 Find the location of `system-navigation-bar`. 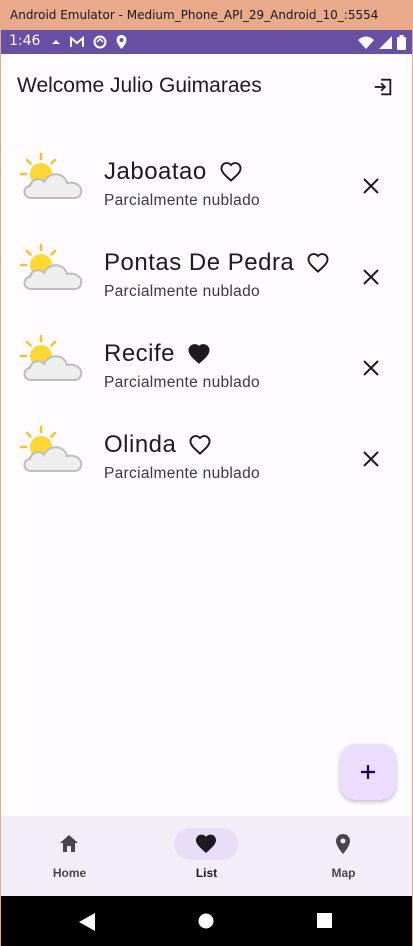

system-navigation-bar is located at coordinates (206, 921).